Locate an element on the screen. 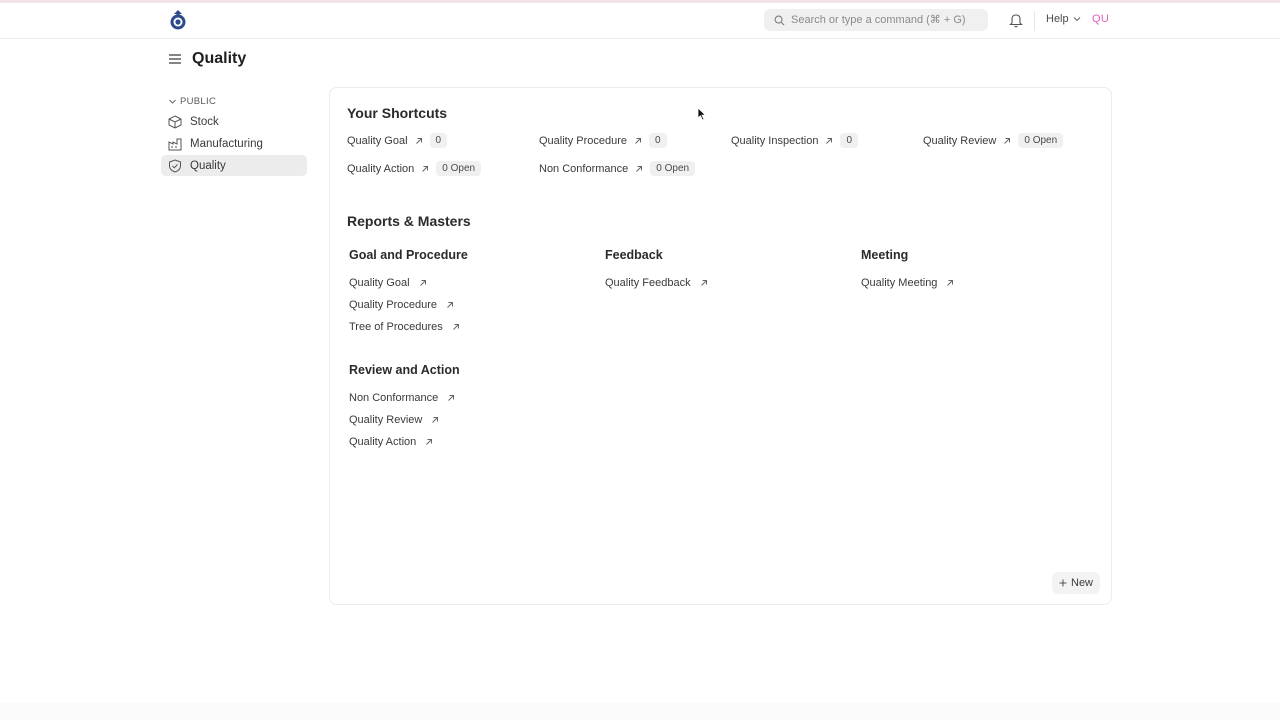 The height and width of the screenshot is (720, 1280). link-label: Quality Goal is located at coordinates (379, 283).